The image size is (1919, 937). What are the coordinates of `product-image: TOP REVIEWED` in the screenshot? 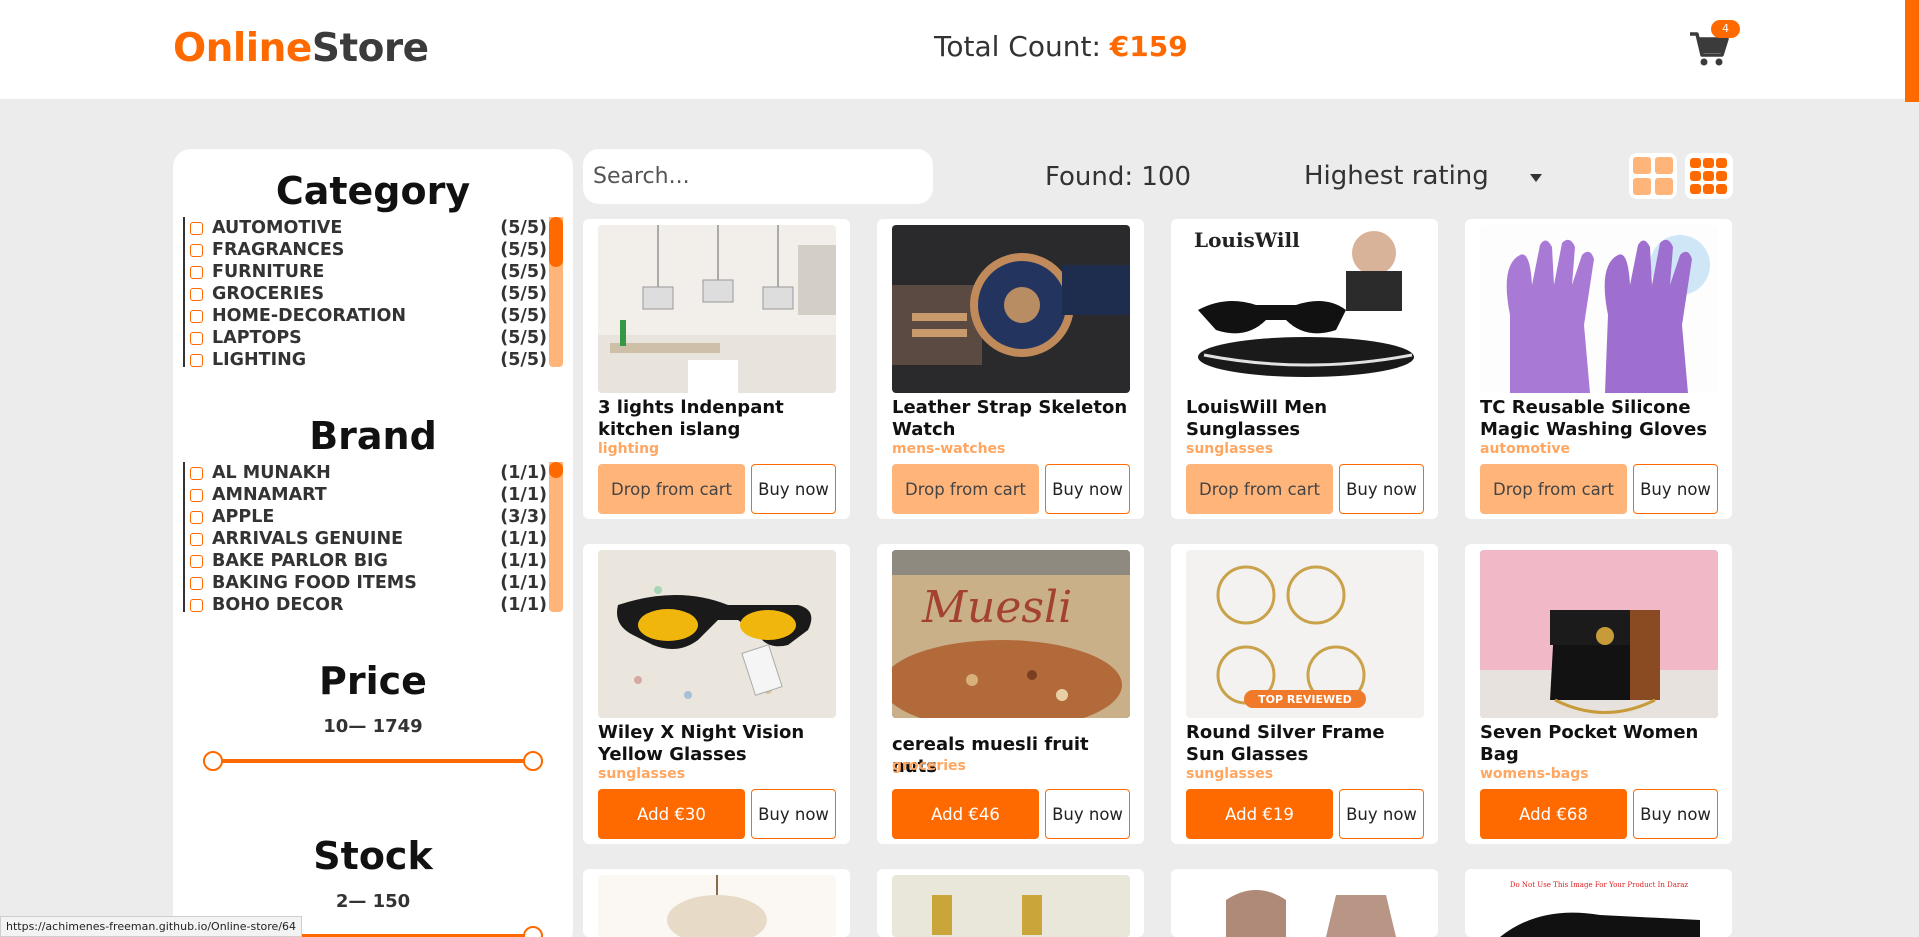 It's located at (1305, 634).